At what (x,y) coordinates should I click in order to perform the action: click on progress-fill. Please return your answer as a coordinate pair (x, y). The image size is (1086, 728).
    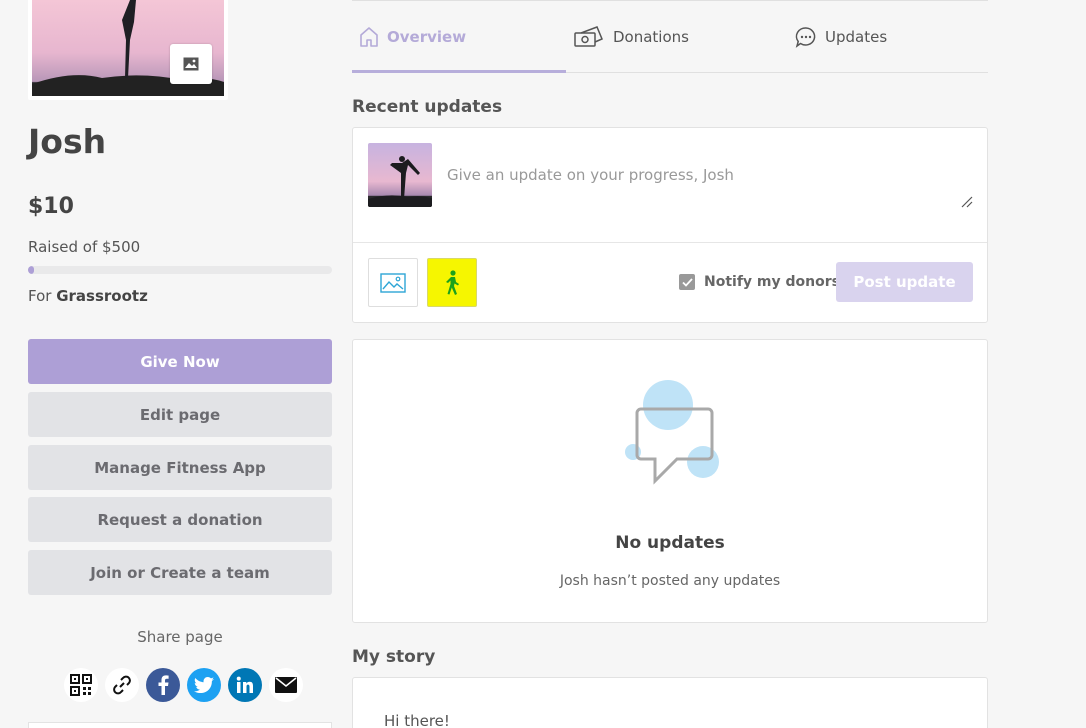
    Looking at the image, I should click on (31, 270).